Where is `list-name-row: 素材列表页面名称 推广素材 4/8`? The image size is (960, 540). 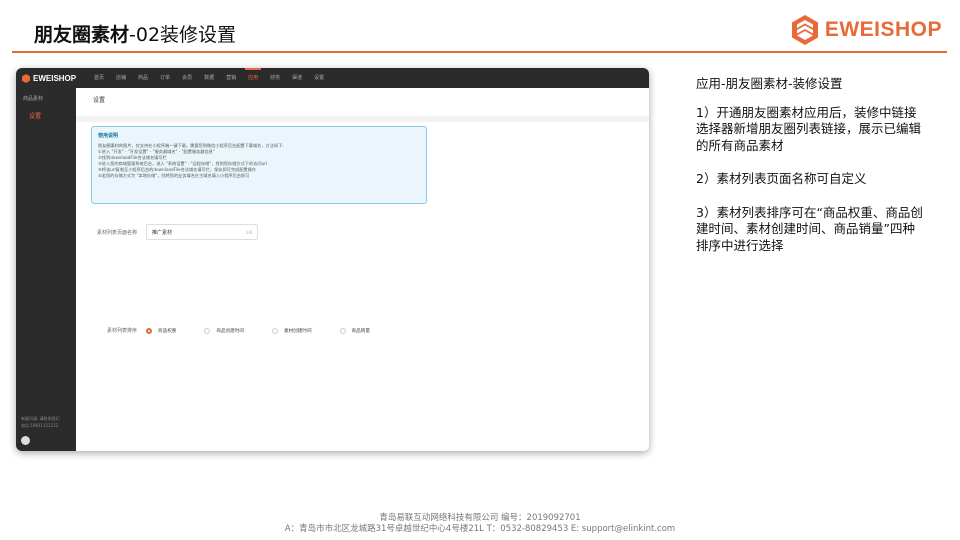 list-name-row: 素材列表页面名称 推广素材 4/8 is located at coordinates (167, 232).